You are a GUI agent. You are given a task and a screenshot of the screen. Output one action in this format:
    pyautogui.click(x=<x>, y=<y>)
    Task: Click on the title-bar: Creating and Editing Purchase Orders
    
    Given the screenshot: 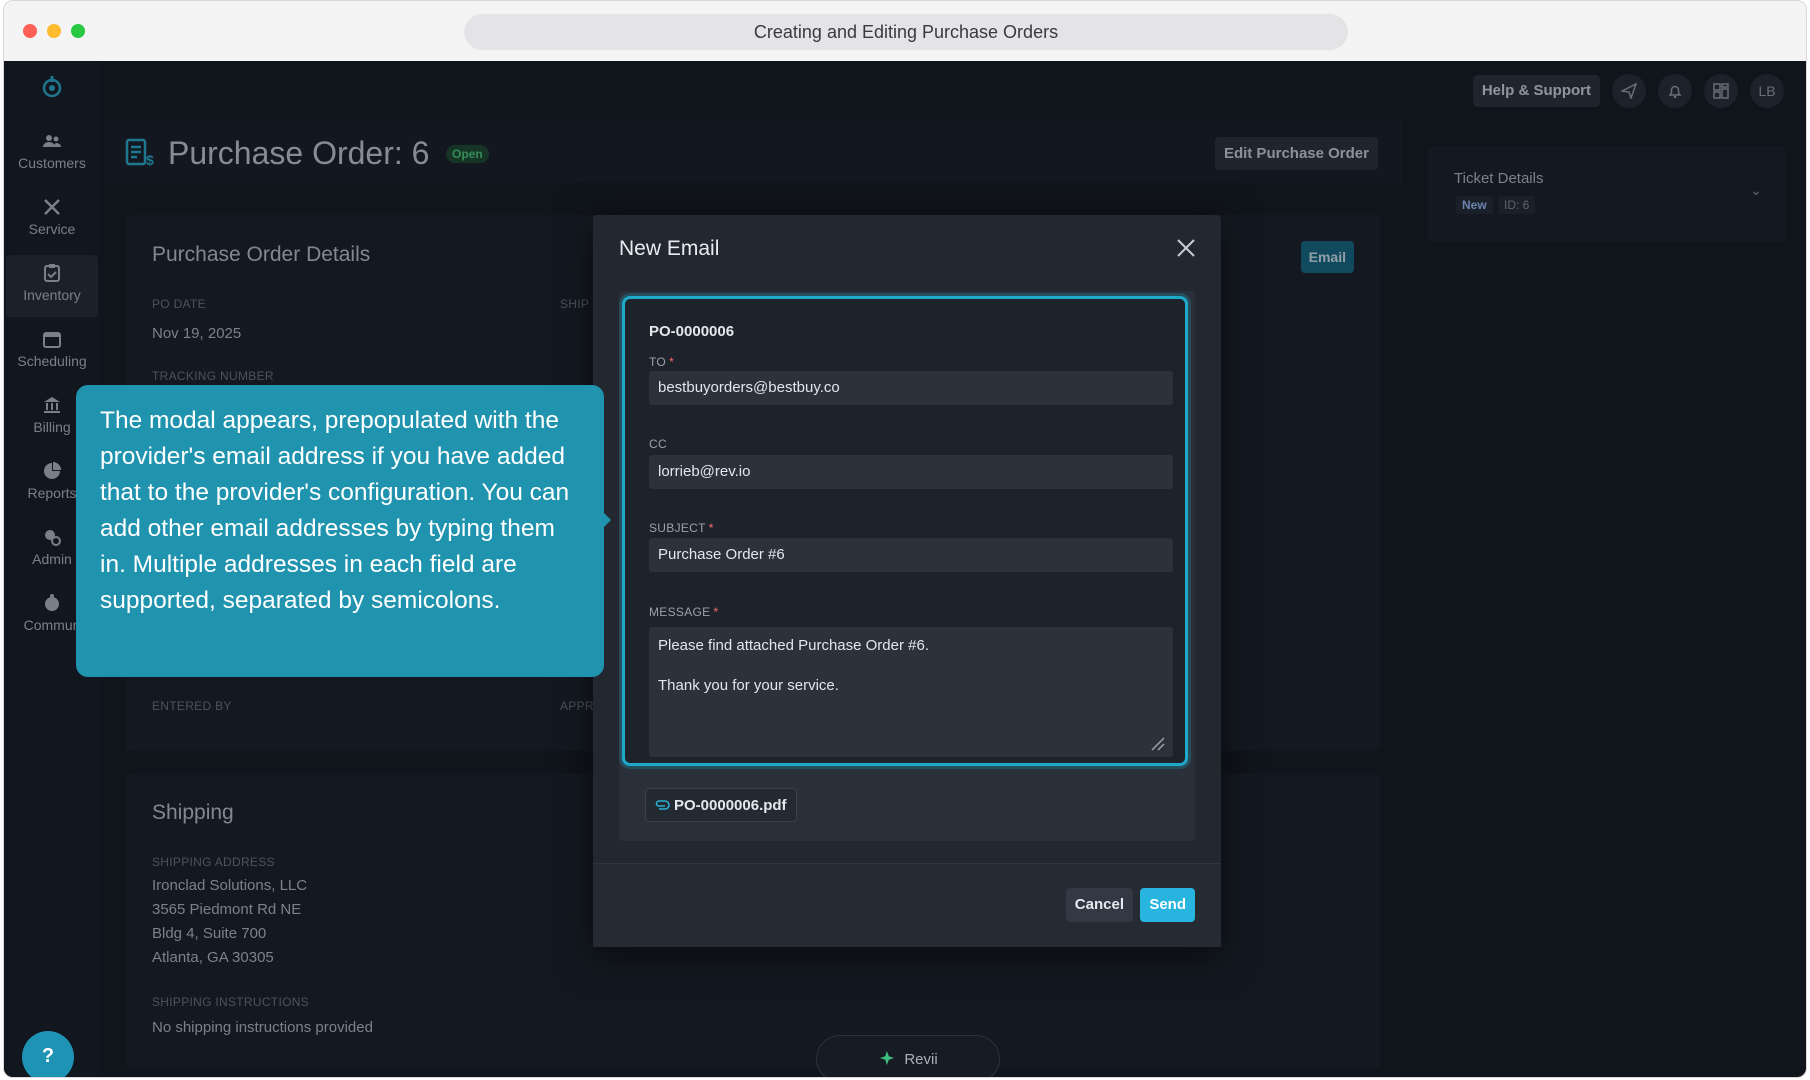 What is the action you would take?
    pyautogui.click(x=905, y=31)
    